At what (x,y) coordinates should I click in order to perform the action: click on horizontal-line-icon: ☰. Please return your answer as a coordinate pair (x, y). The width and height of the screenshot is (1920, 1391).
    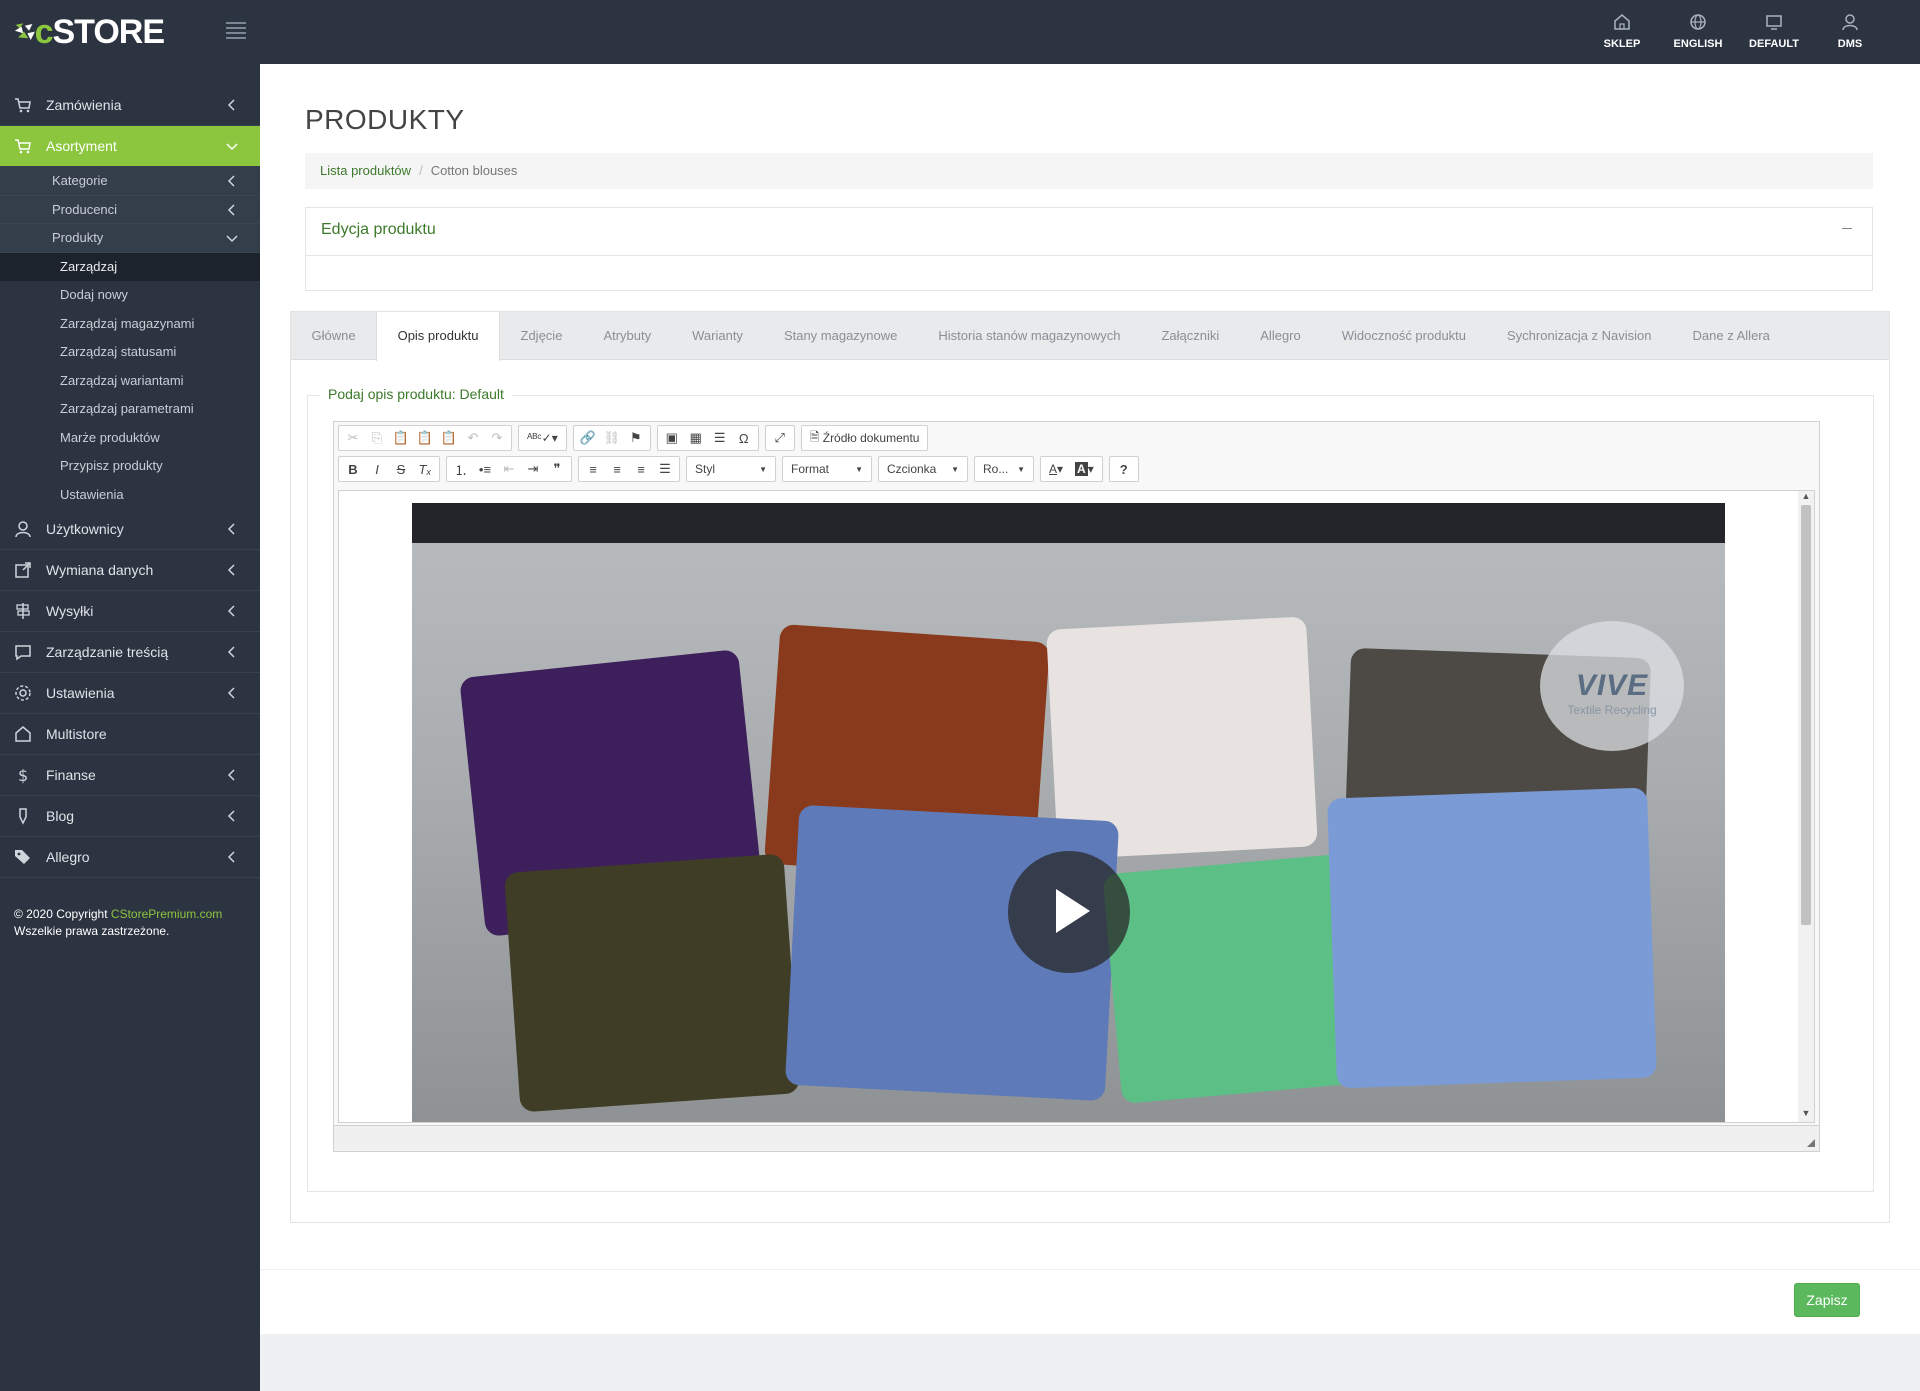
    Looking at the image, I should click on (720, 438).